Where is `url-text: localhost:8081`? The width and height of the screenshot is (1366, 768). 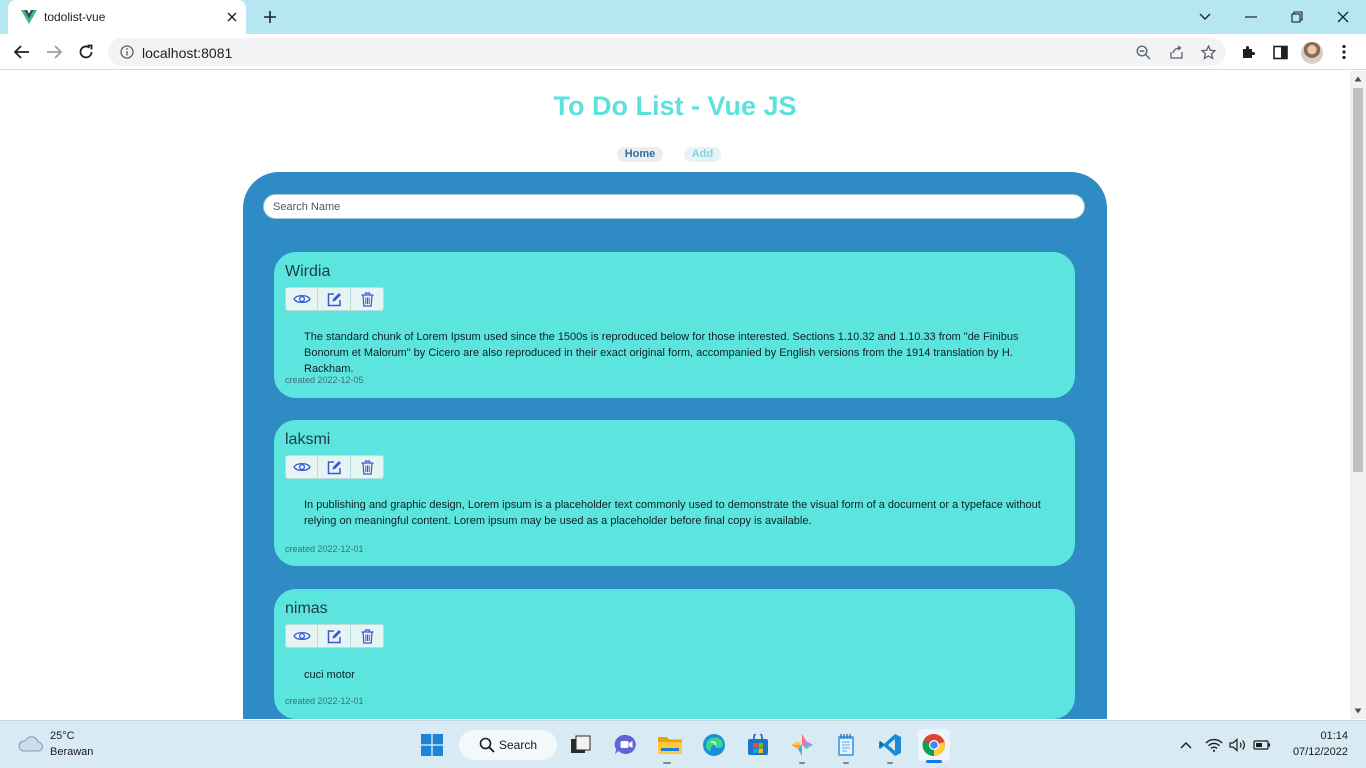 url-text: localhost:8081 is located at coordinates (187, 53).